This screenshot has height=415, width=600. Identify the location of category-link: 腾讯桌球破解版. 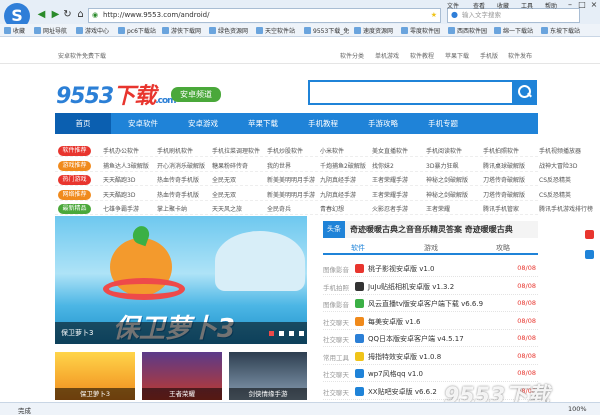
(504, 165).